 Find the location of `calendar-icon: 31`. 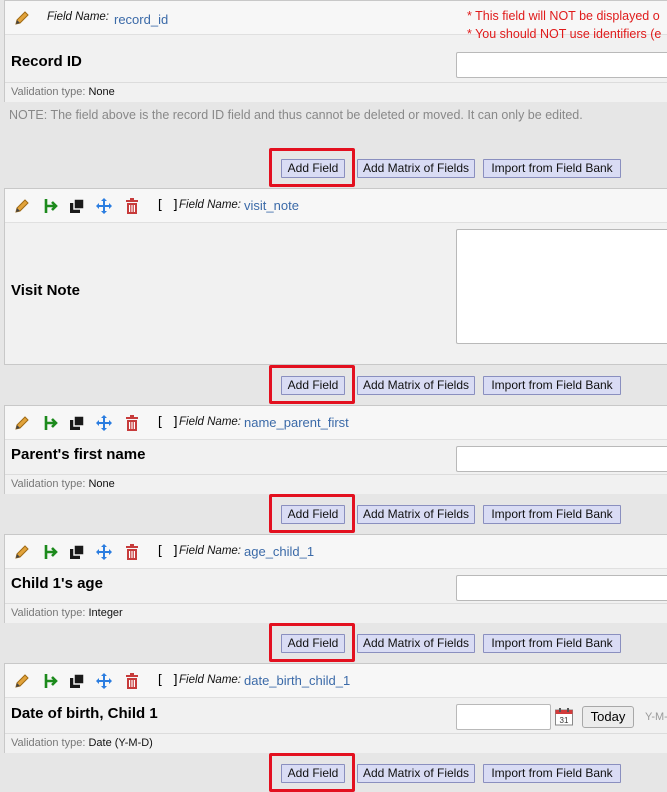

calendar-icon: 31 is located at coordinates (564, 717).